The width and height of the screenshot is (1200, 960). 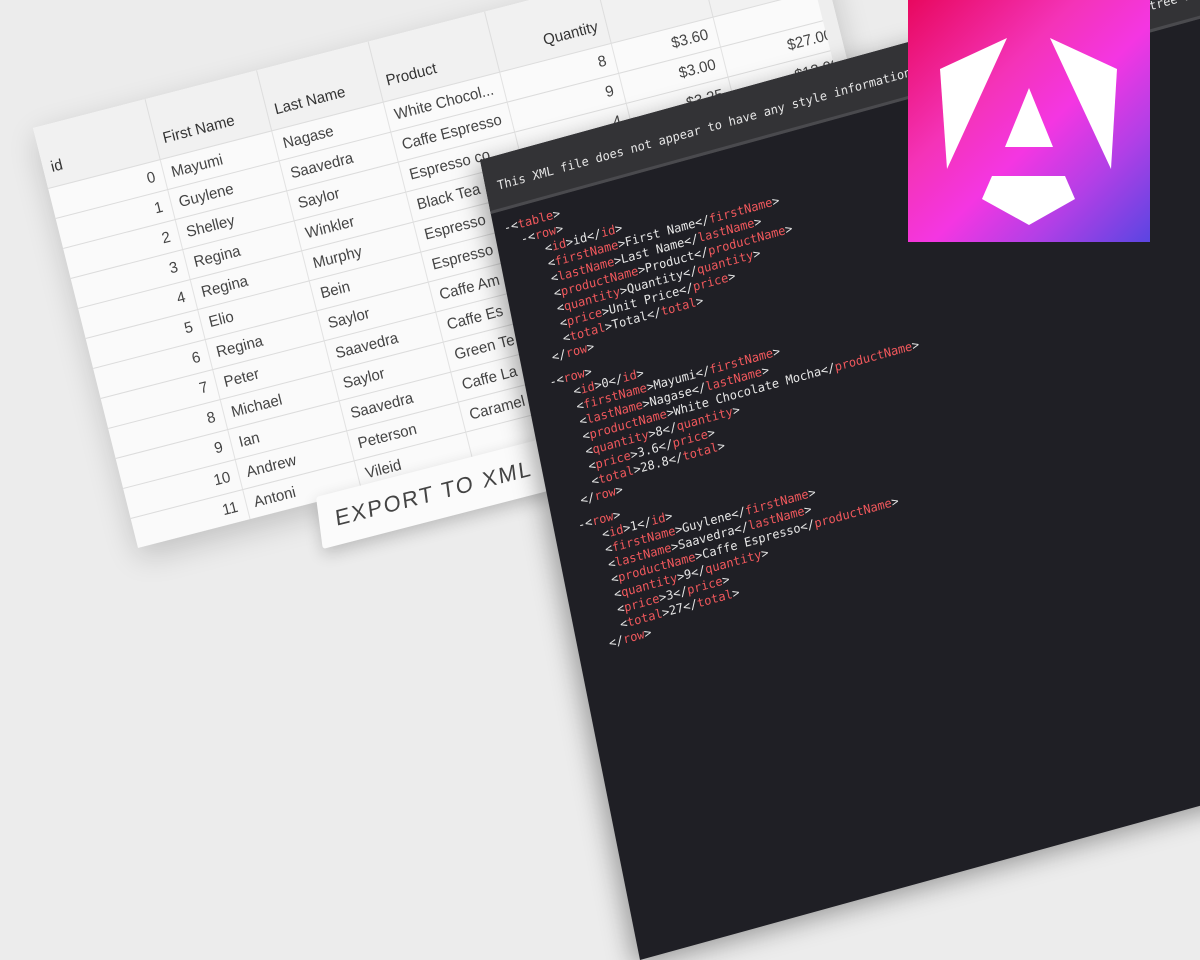 I want to click on angular-logo, so click(x=1029, y=121).